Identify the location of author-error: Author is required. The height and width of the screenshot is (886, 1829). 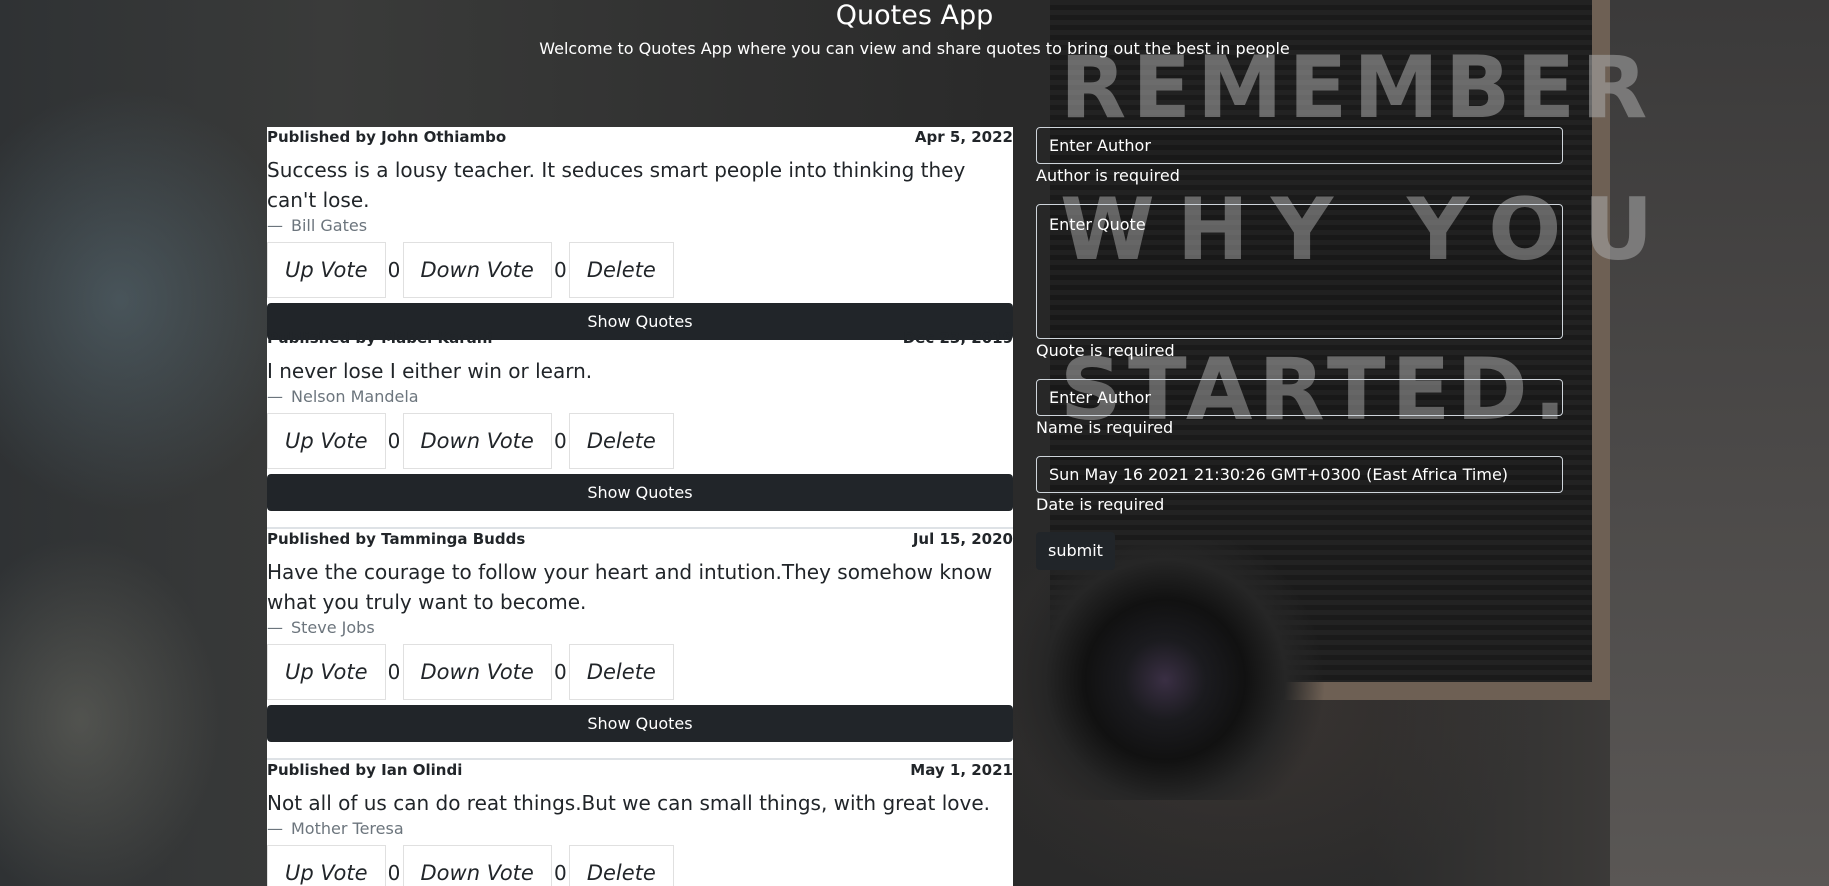
(1108, 175).